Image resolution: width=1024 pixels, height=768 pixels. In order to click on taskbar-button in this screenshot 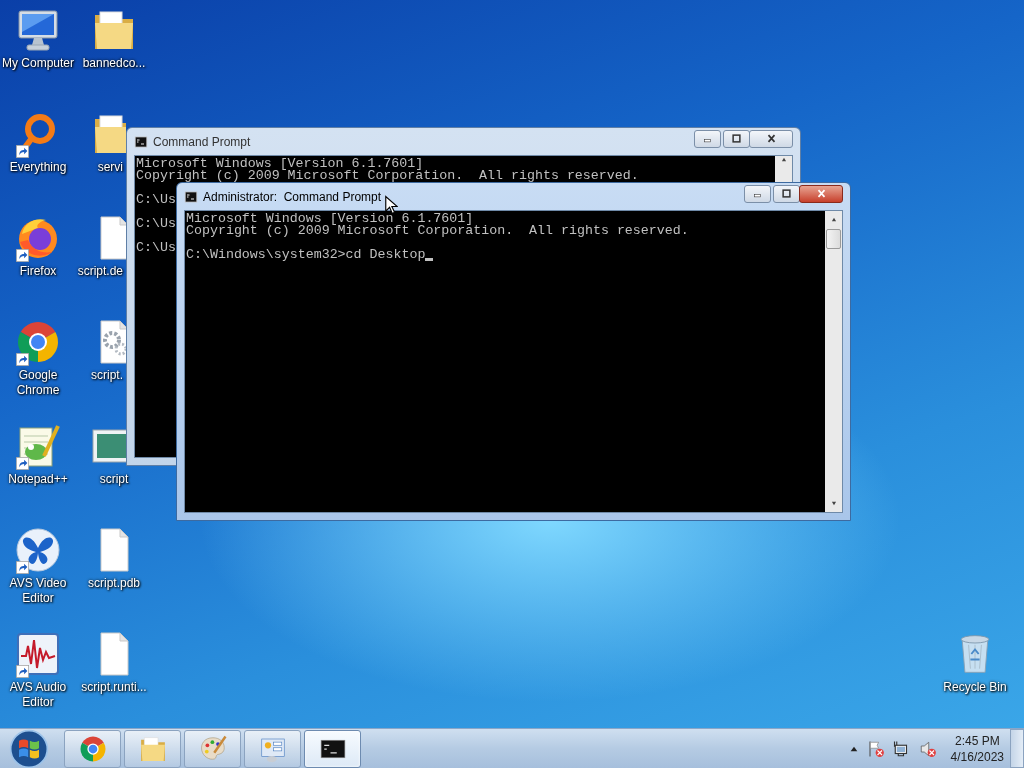, I will do `click(332, 748)`.